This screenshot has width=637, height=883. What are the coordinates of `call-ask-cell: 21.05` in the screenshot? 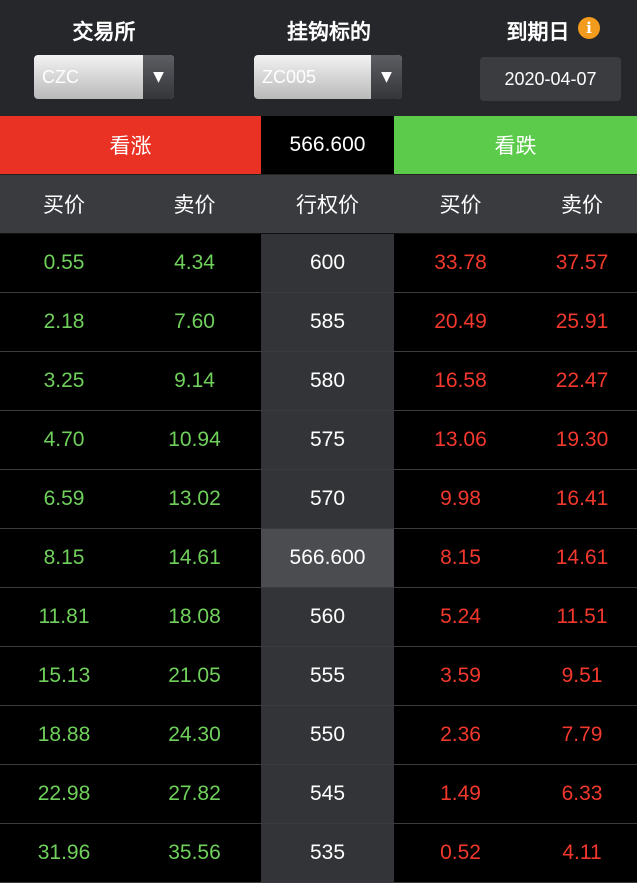 It's located at (194, 676).